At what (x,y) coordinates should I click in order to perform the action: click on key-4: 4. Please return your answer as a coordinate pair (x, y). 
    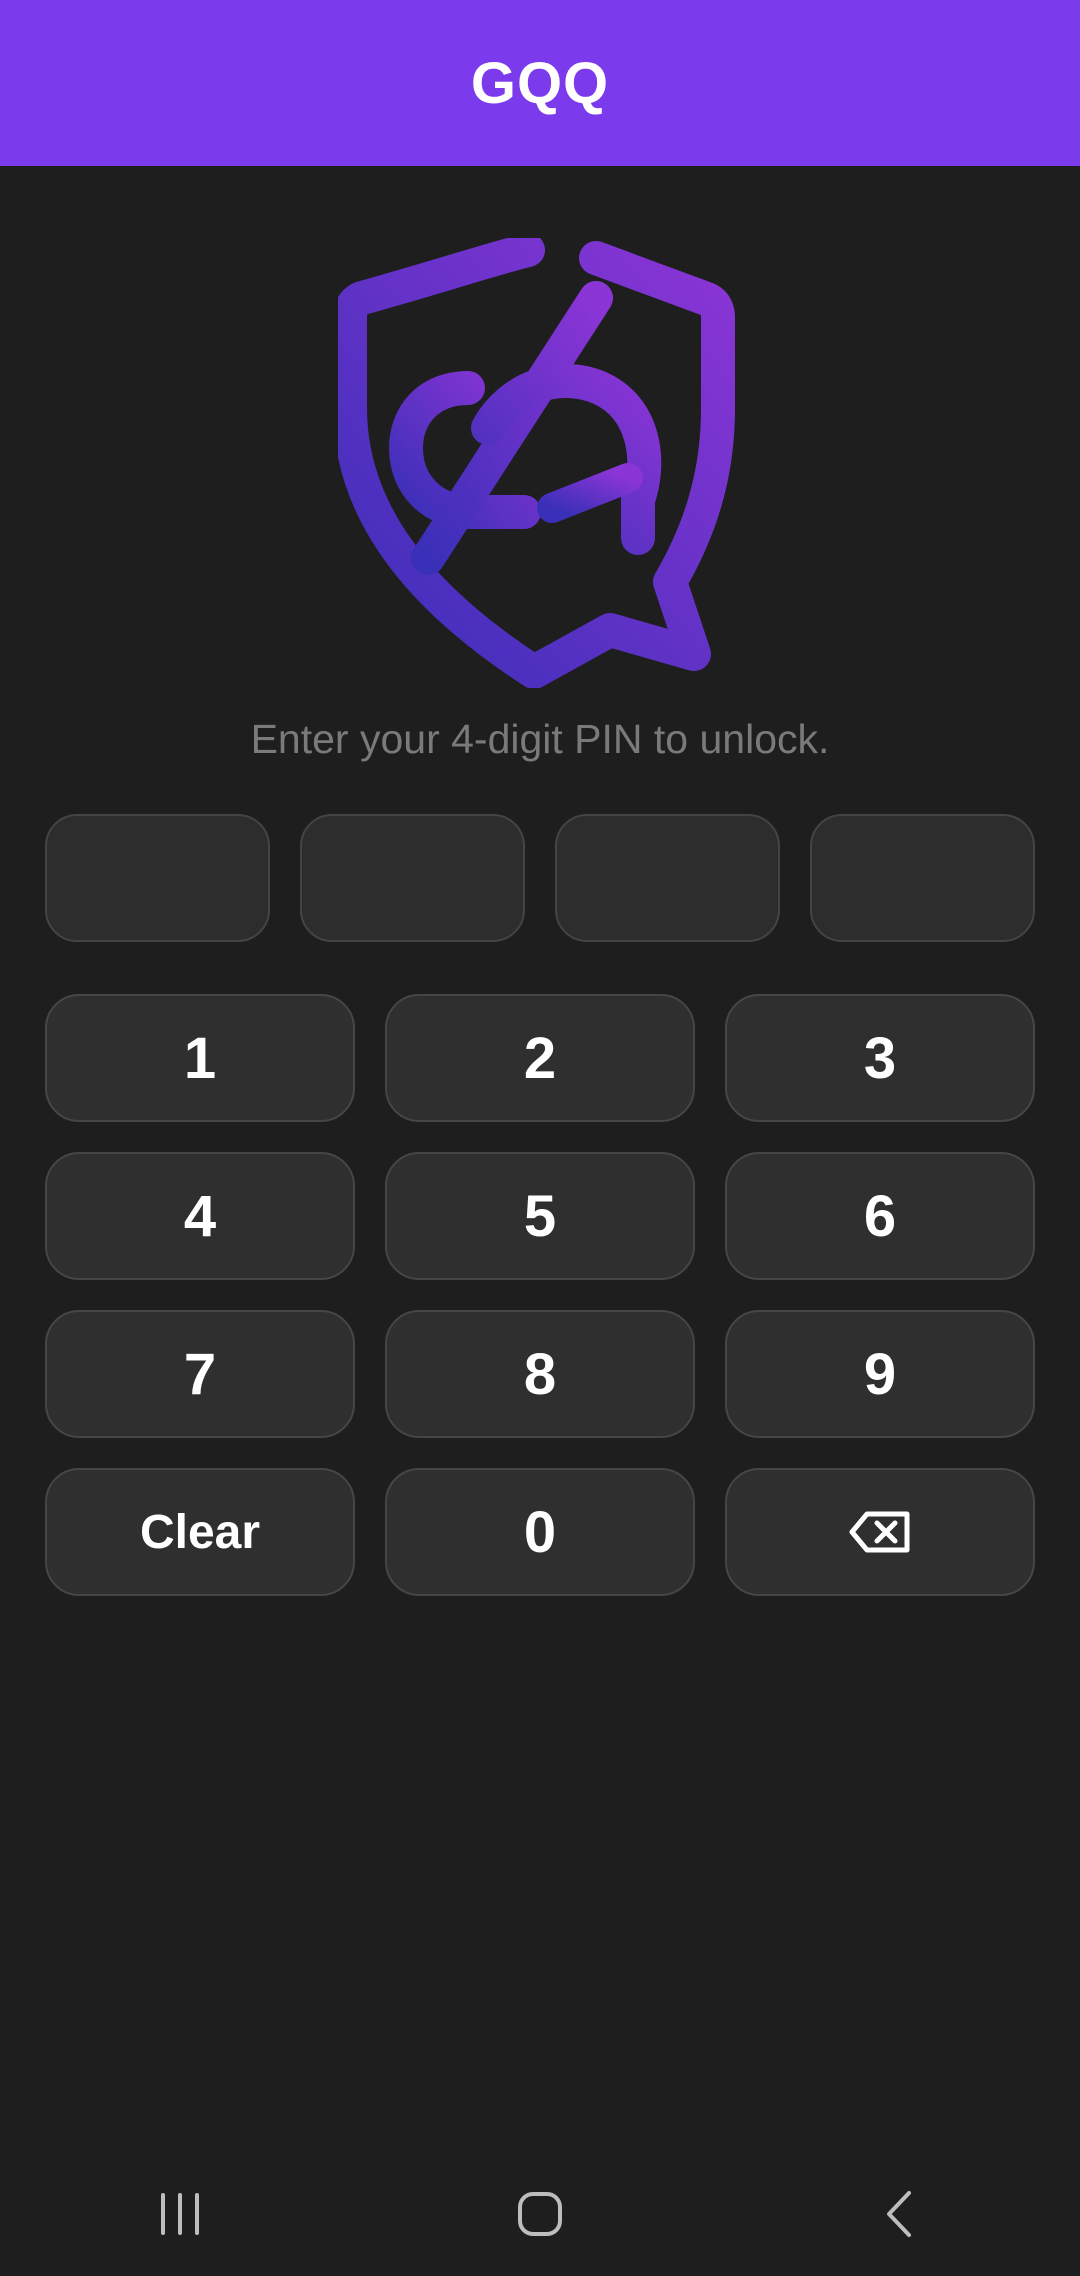
    Looking at the image, I should click on (200, 1216).